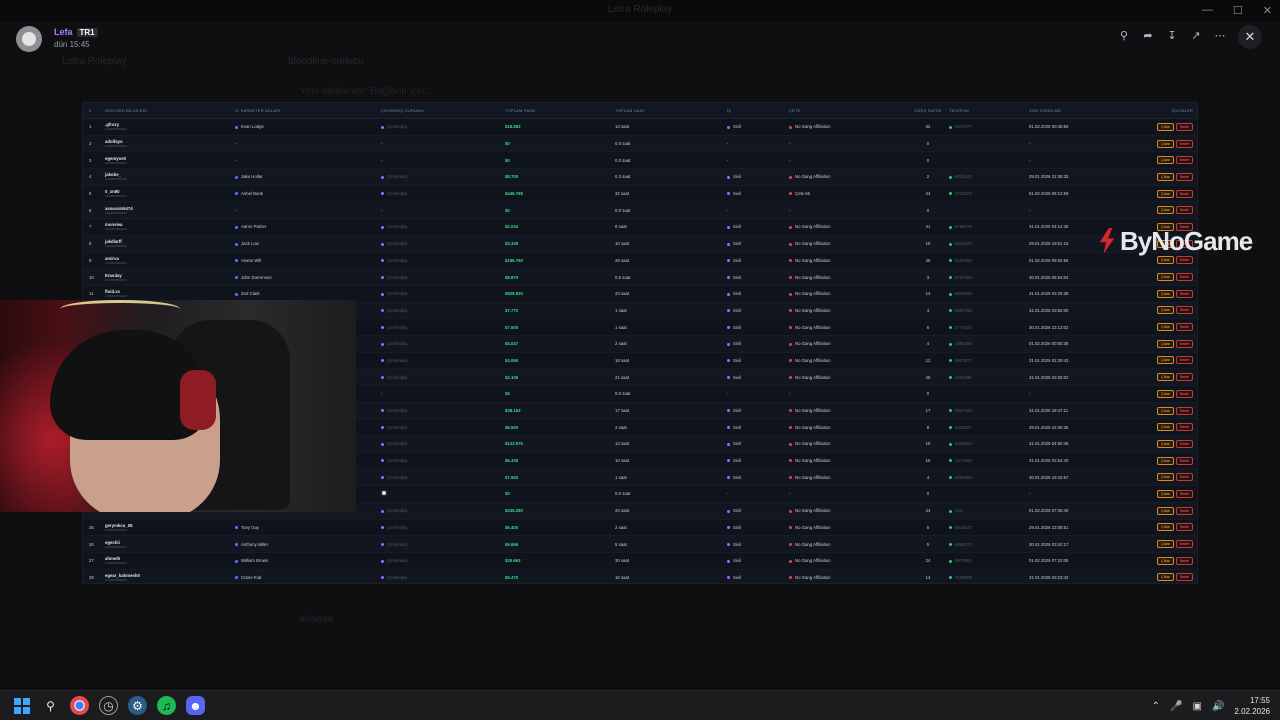 Image resolution: width=1280 pixels, height=720 pixels. I want to click on login-count-cell: 24, so click(928, 194).